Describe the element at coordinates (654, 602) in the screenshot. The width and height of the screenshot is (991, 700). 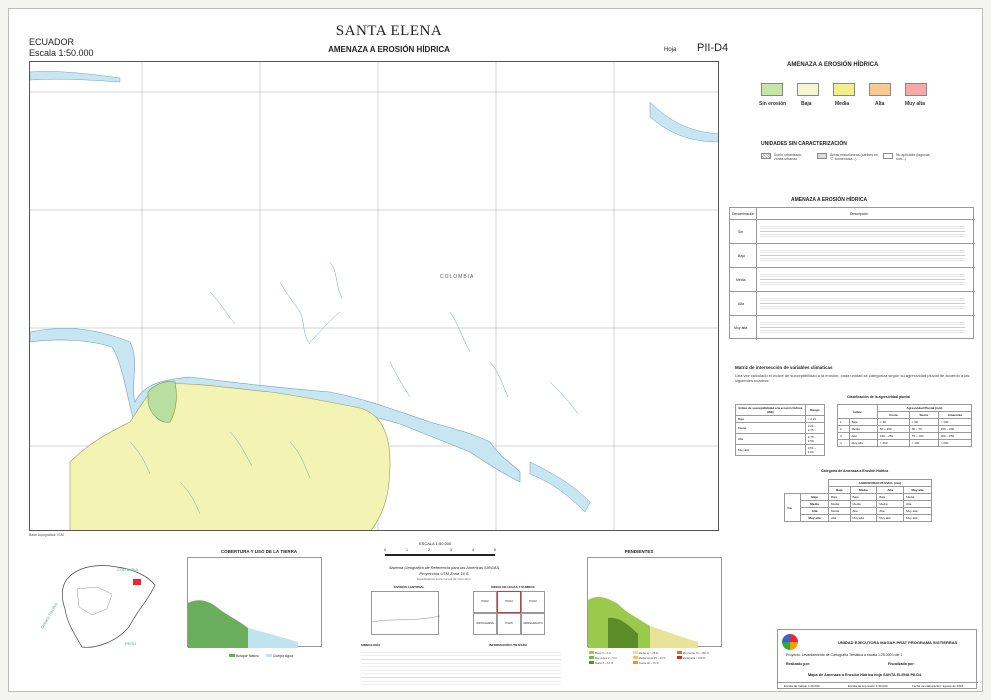
I see `pendientes-inset` at that location.